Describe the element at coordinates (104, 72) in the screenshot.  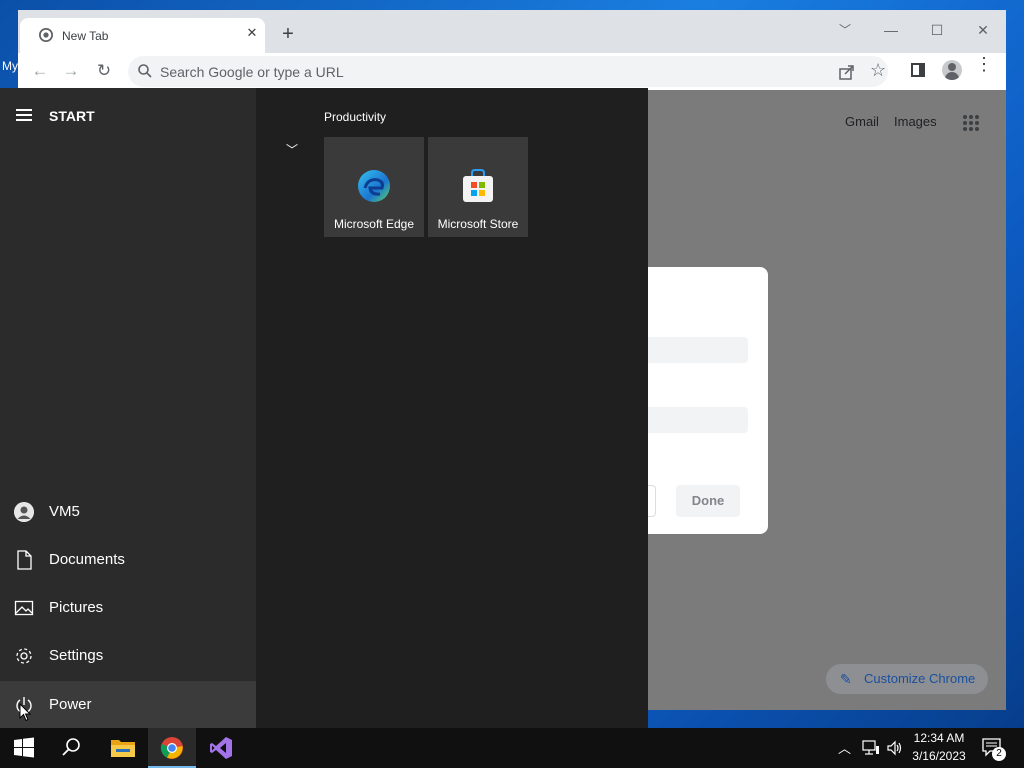
I see `reload-icon: ↻` at that location.